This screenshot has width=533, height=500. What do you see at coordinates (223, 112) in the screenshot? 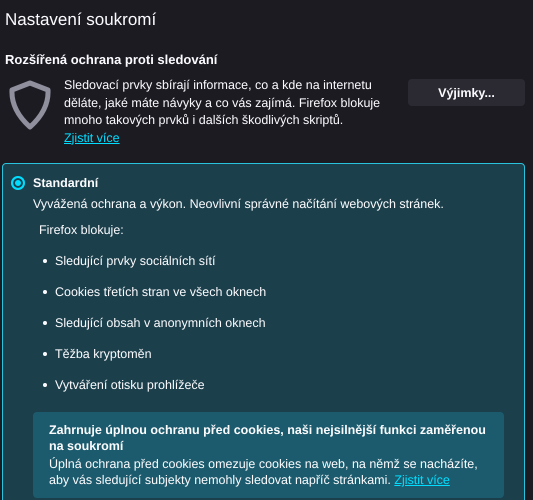
I see `section-description: Sledovací prvky sbírají informace, co a kde na internetu děláte, jaké máte návyky a co vás zajímá. Firefox blokuje mnoho takových prvků i dalších škodlivých skriptů. Zjistit více` at bounding box center [223, 112].